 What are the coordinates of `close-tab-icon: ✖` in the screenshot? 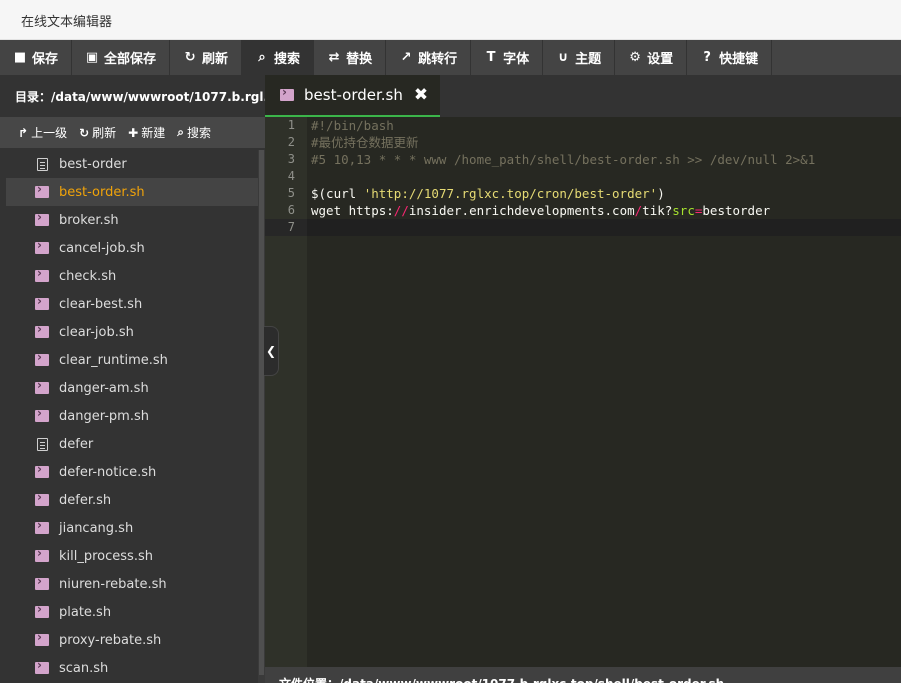 It's located at (421, 95).